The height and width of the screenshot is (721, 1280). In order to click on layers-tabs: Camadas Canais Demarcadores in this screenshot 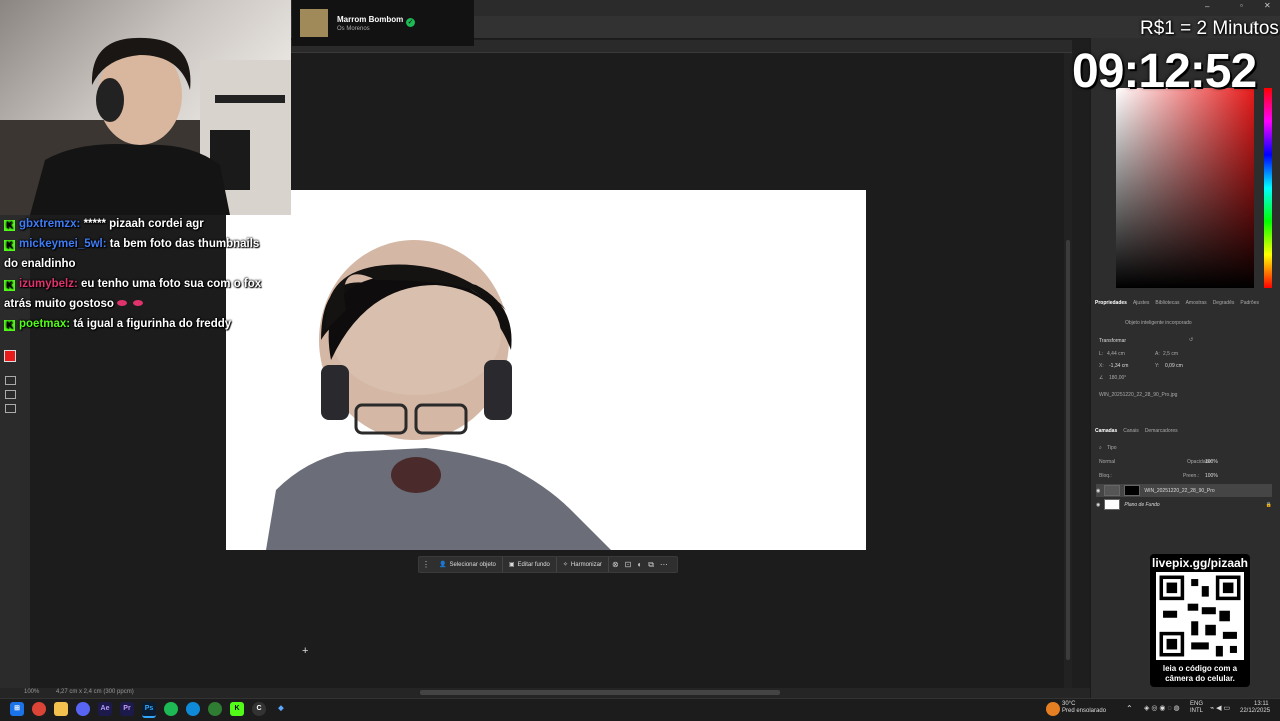, I will do `click(1185, 431)`.